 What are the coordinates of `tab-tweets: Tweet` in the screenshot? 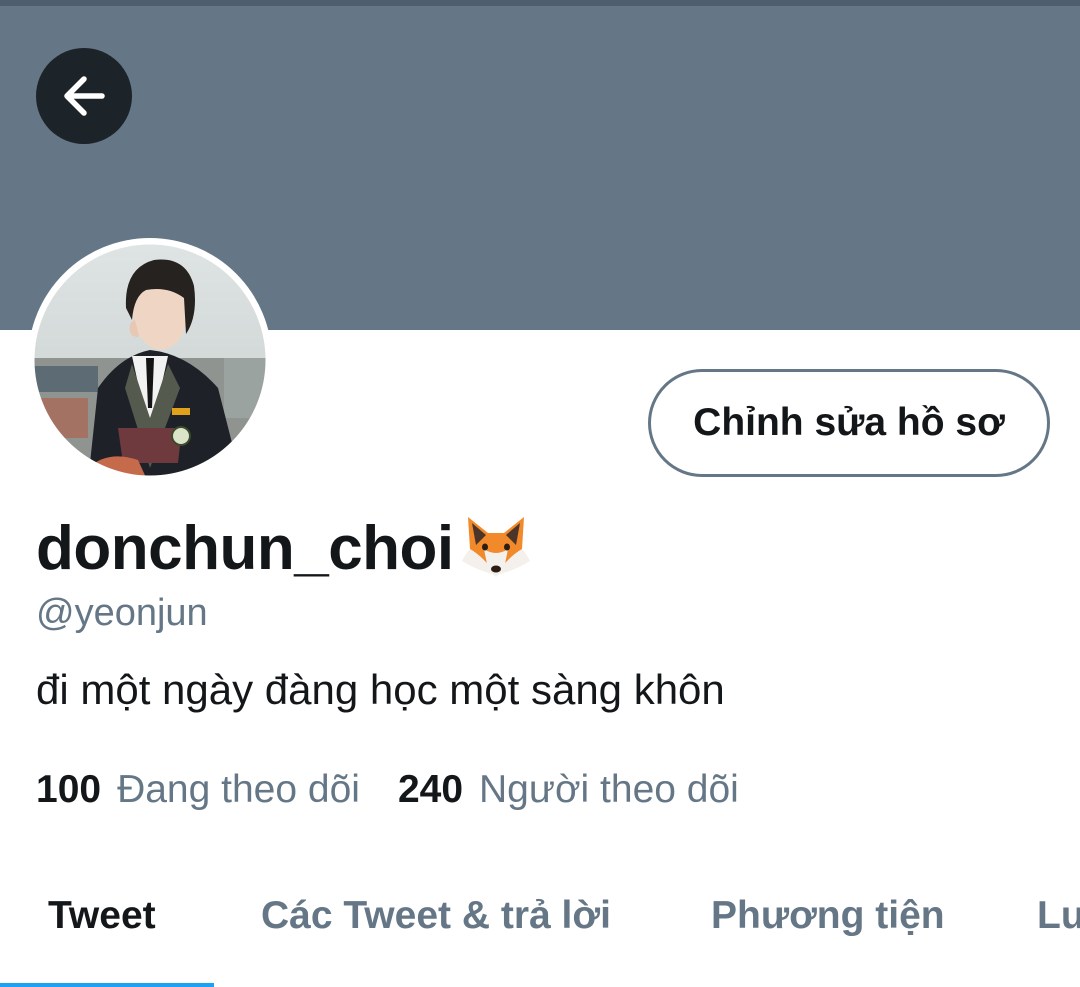 It's located at (102, 916).